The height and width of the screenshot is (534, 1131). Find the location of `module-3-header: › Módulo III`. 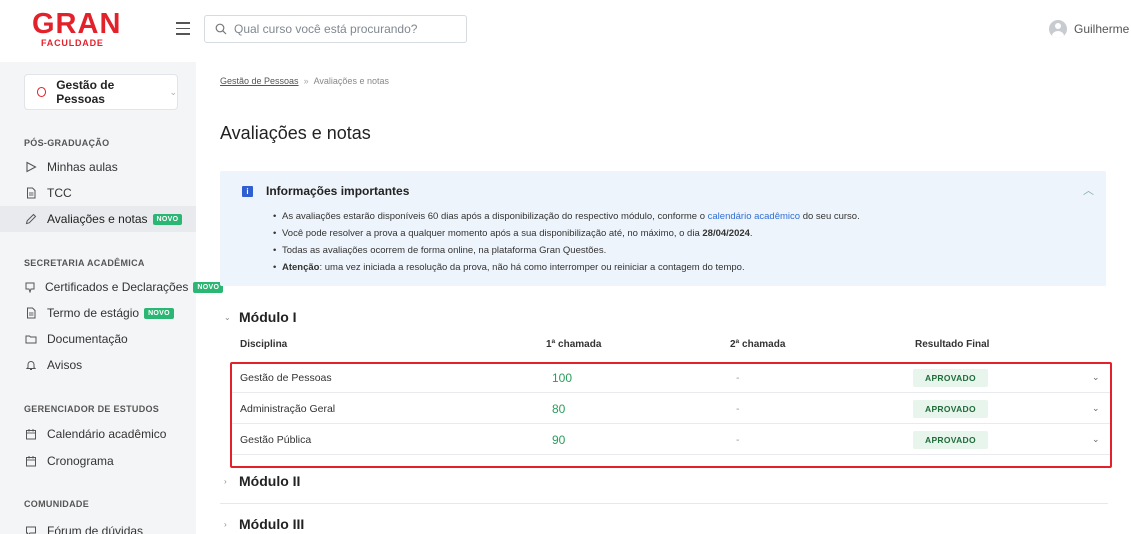

module-3-header: › Módulo III is located at coordinates (264, 524).